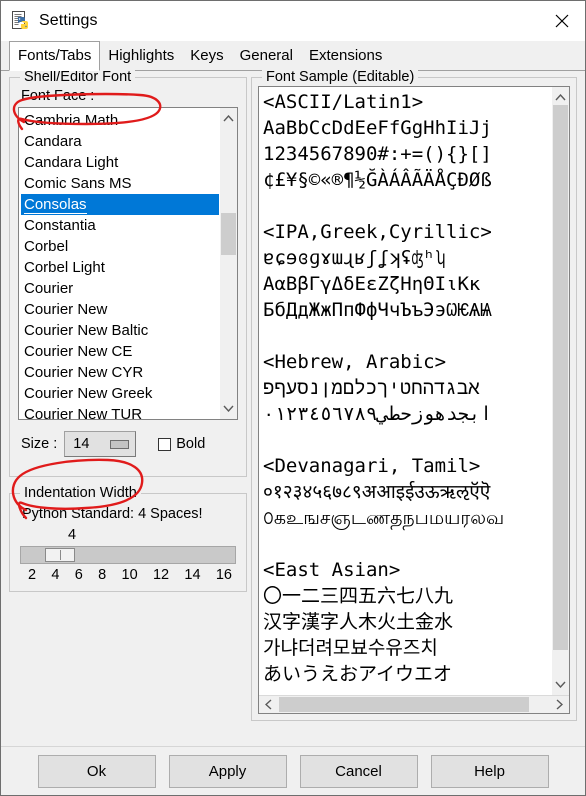 The image size is (586, 796). Describe the element at coordinates (78, 77) in the screenshot. I see `shell-editor-font-group-title: Shell/Editor Font` at that location.